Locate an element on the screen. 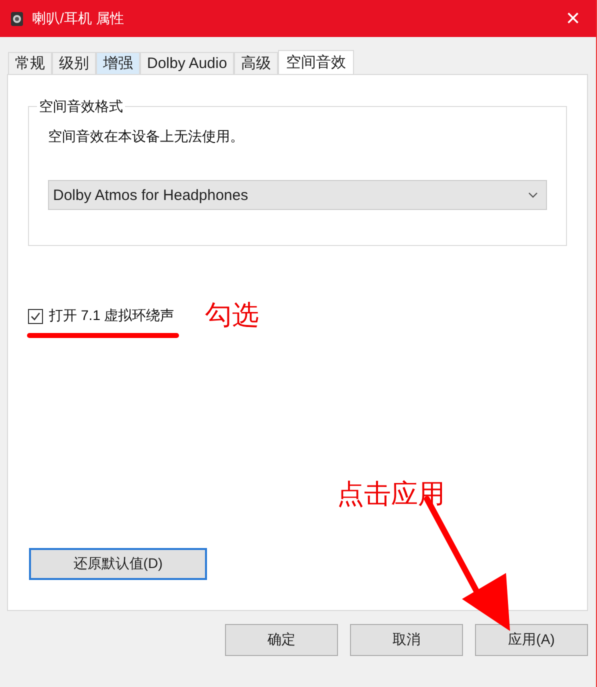 The width and height of the screenshot is (597, 687). speaker-icon is located at coordinates (17, 18).